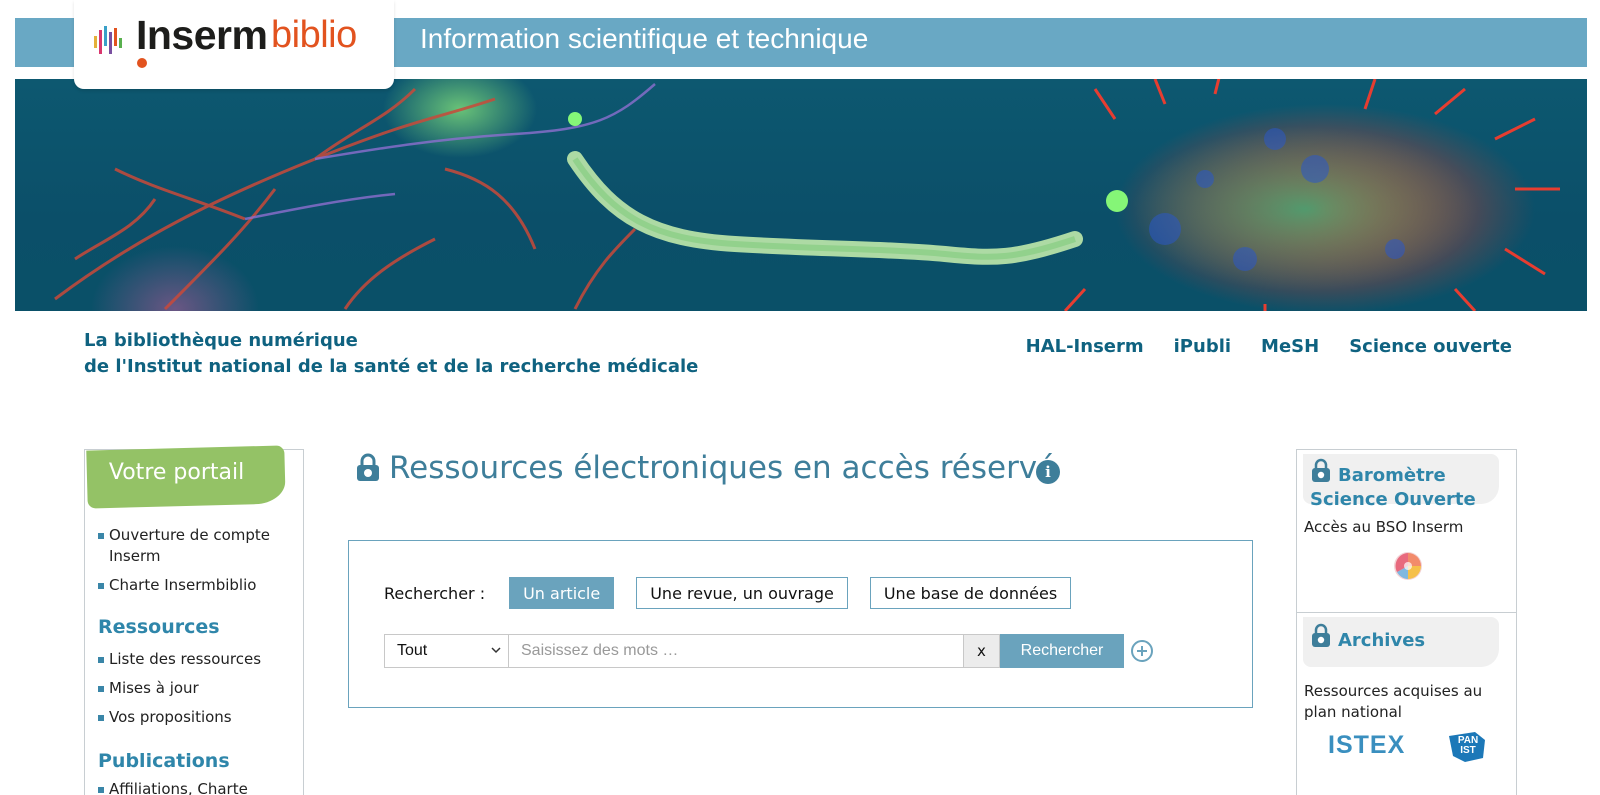 The height and width of the screenshot is (795, 1600). Describe the element at coordinates (742, 593) in the screenshot. I see `search-type-journal-button: Une revue, un ouvrage` at that location.